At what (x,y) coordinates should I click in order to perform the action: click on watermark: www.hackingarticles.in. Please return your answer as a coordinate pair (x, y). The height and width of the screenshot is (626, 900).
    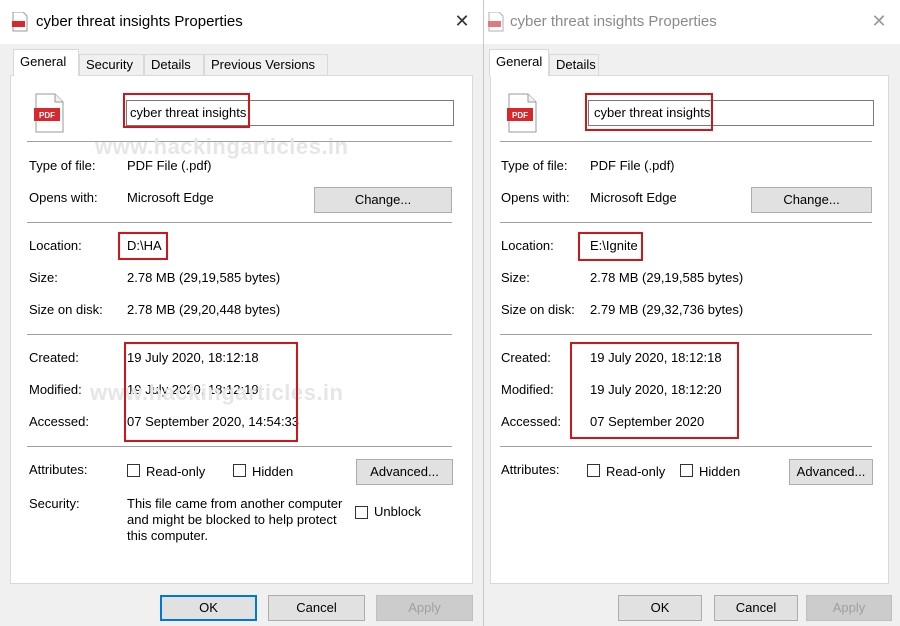
    Looking at the image, I should click on (222, 146).